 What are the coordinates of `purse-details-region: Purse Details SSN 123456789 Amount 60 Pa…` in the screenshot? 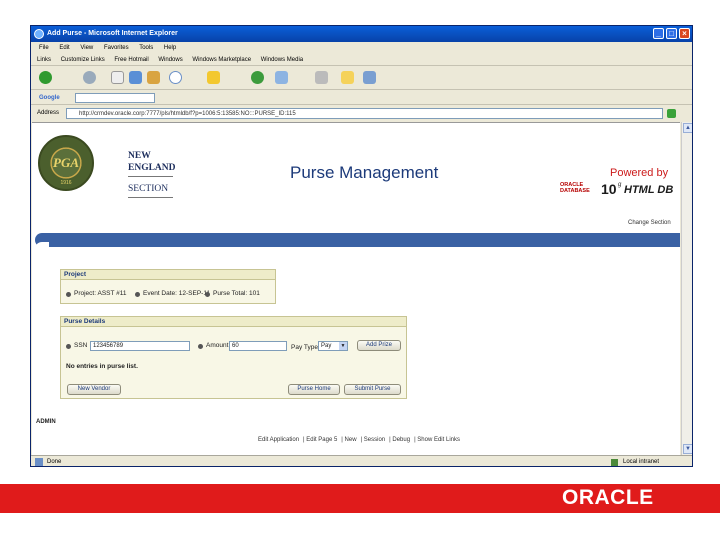 It's located at (233, 357).